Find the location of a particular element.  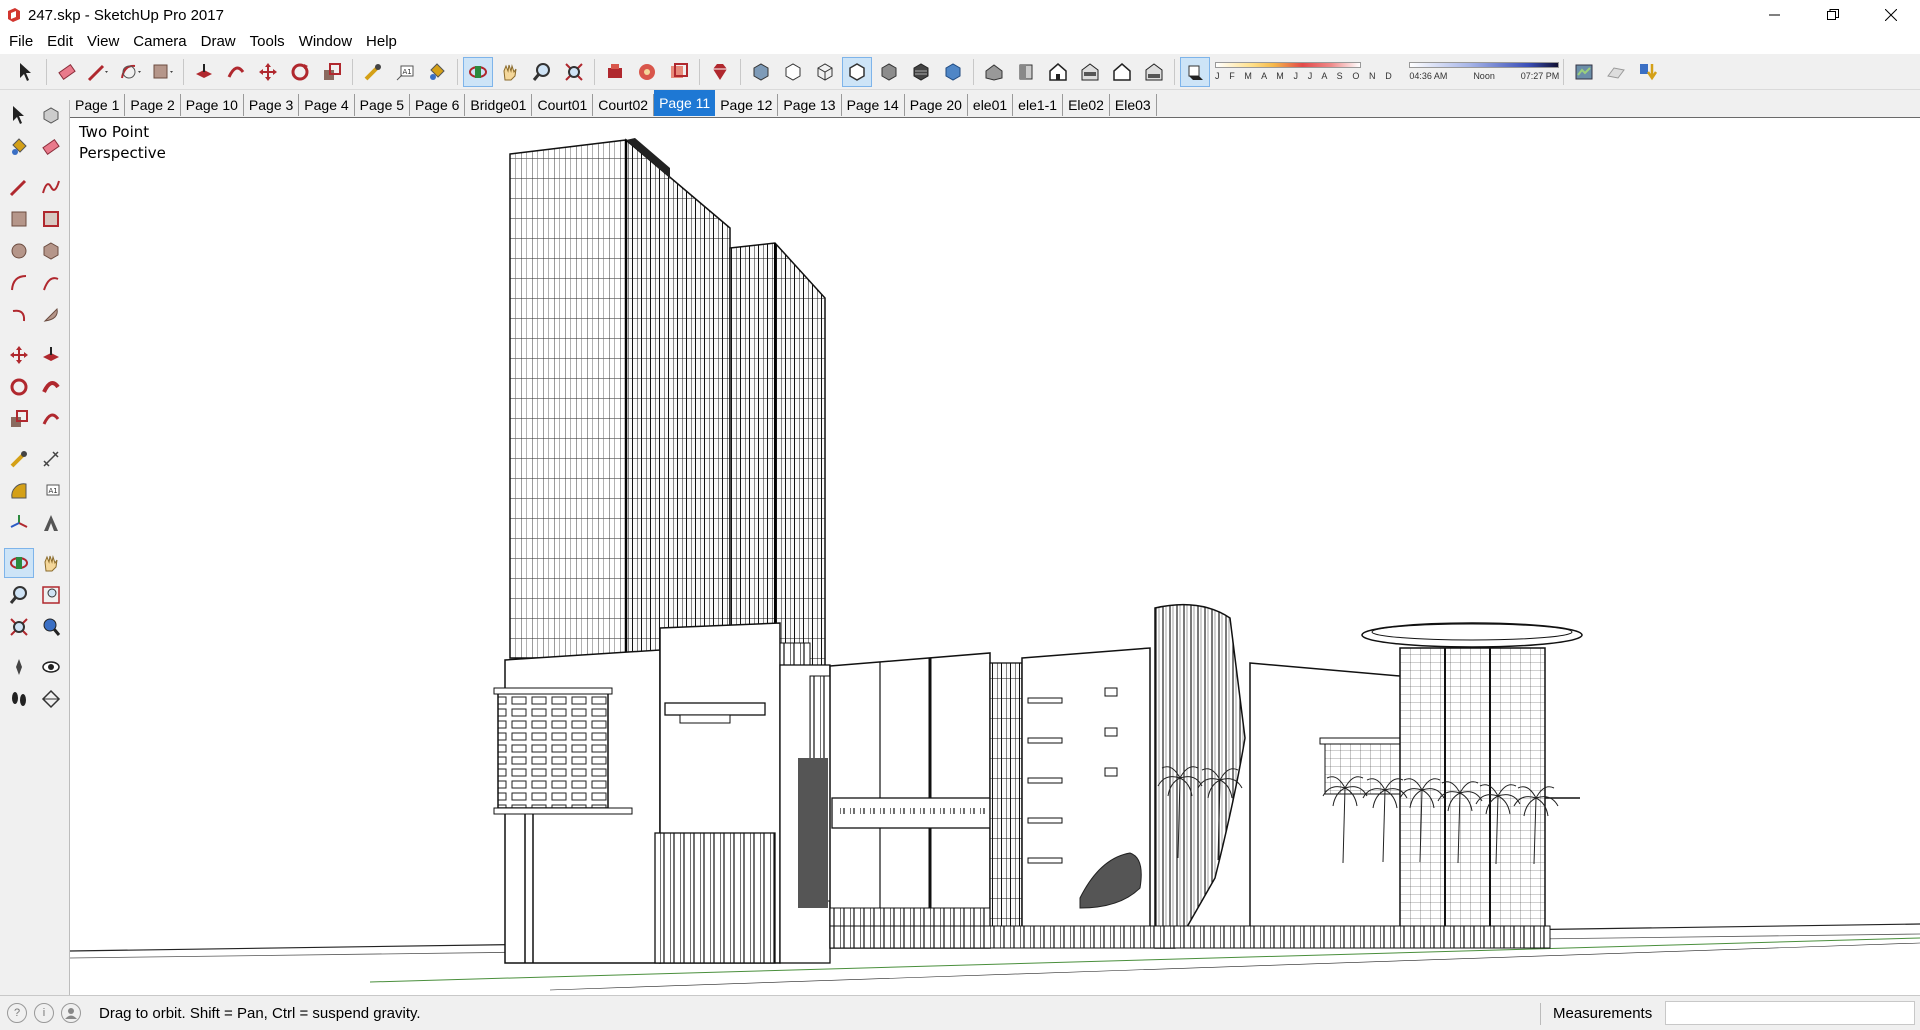

iso-view-button is located at coordinates (994, 72).